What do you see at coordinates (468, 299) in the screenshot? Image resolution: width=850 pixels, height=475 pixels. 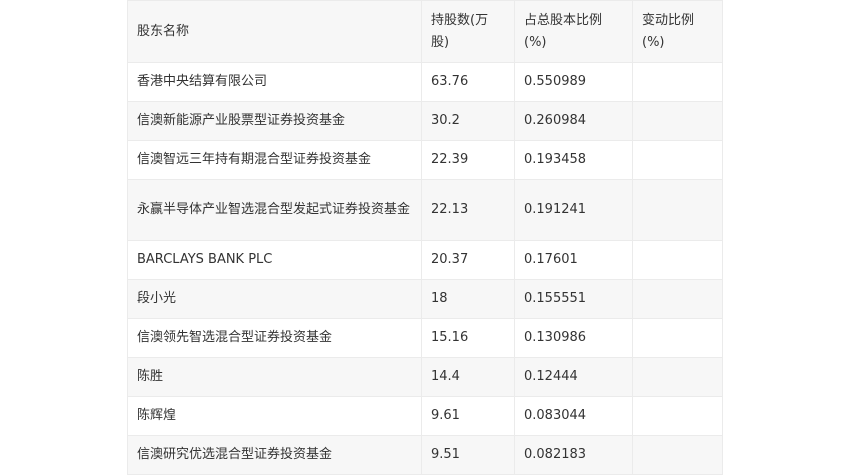 I see `cell-shares: 18` at bounding box center [468, 299].